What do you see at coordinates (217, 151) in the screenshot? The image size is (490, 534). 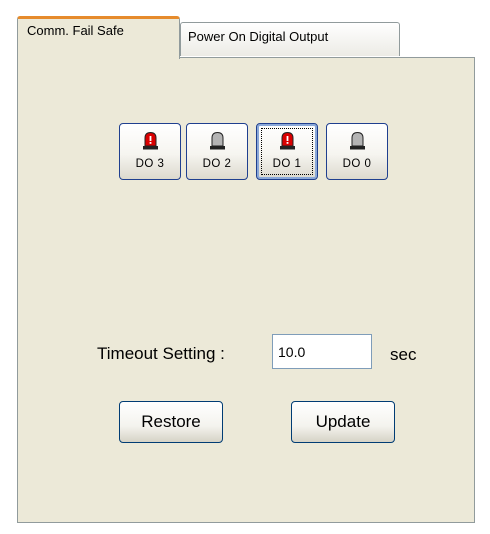 I see `do-2-button: DO 2` at bounding box center [217, 151].